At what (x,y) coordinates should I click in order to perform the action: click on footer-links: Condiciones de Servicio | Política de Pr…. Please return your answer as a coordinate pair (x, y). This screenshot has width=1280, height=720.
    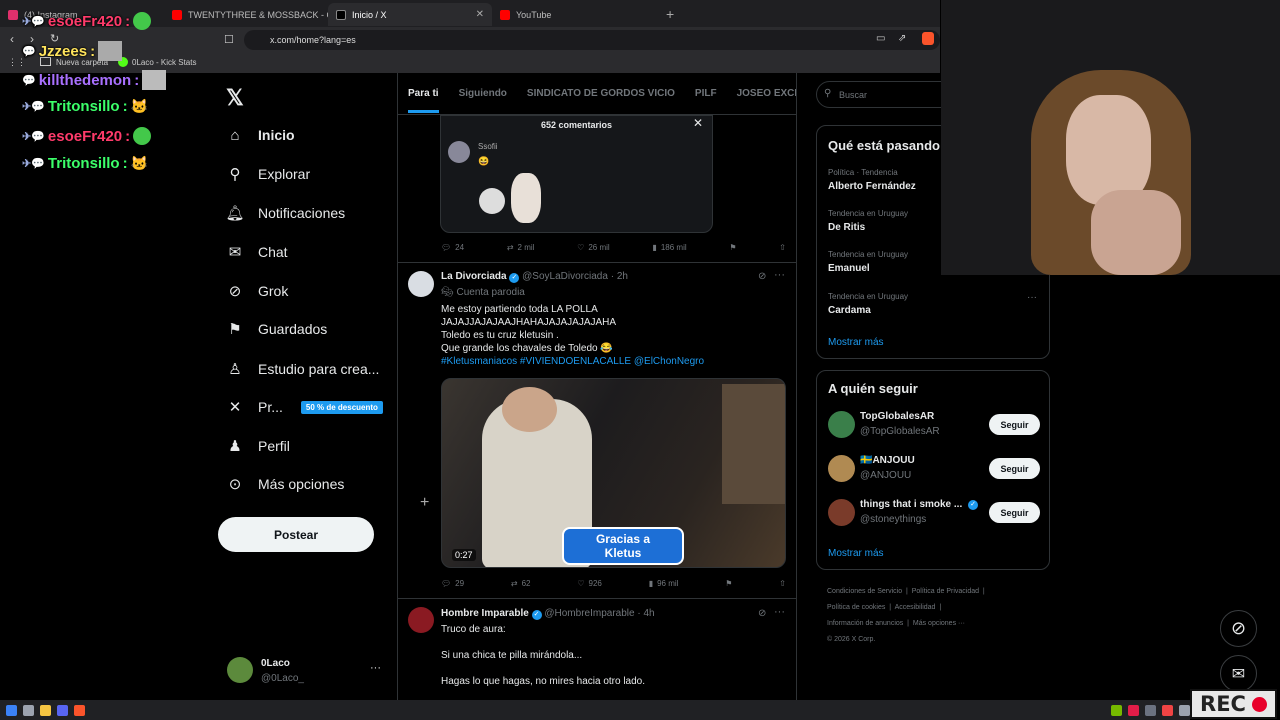
    Looking at the image, I should click on (906, 615).